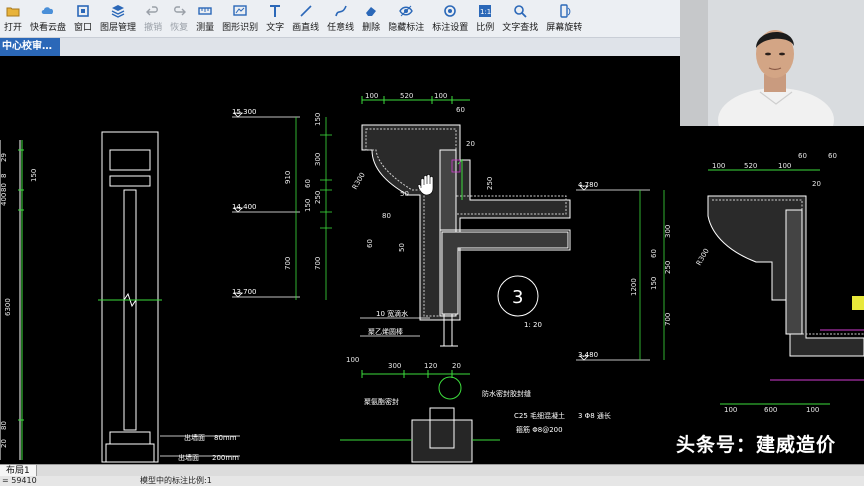 The image size is (864, 486). I want to click on detail-side-dim-2: 50, so click(404, 194).